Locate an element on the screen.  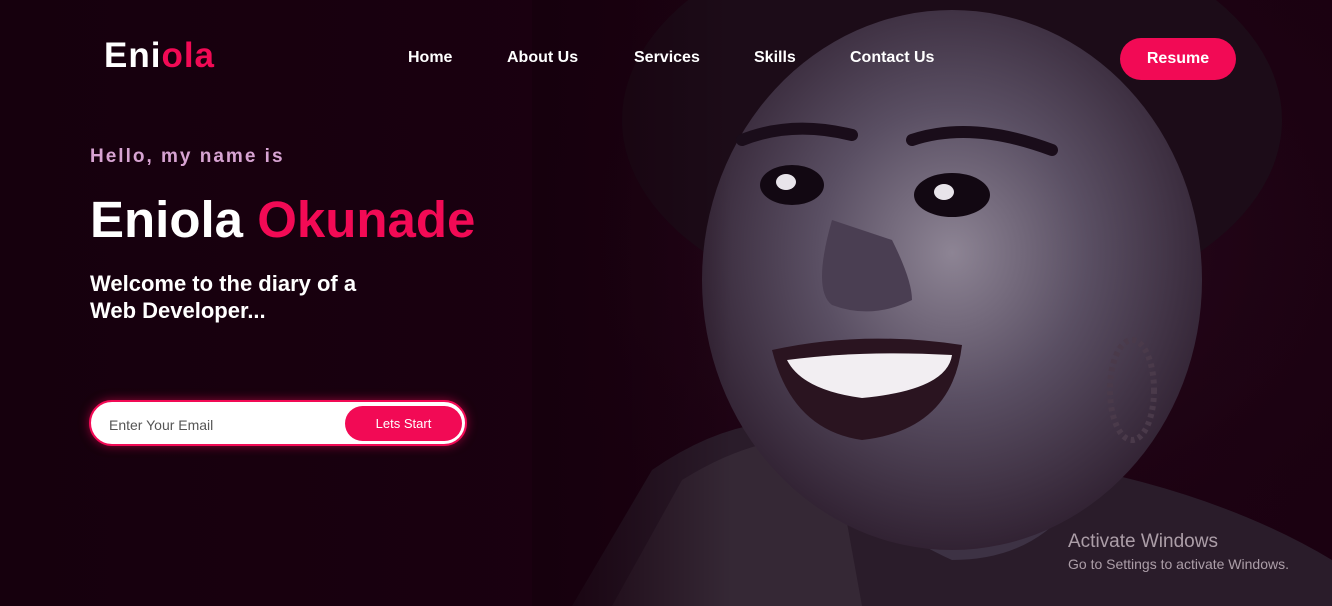
email-signup-form: Lets Start is located at coordinates (278, 423).